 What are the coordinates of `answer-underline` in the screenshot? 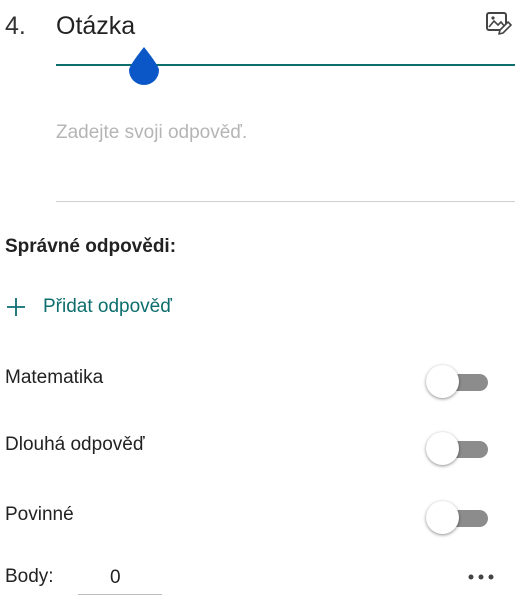 It's located at (285, 201).